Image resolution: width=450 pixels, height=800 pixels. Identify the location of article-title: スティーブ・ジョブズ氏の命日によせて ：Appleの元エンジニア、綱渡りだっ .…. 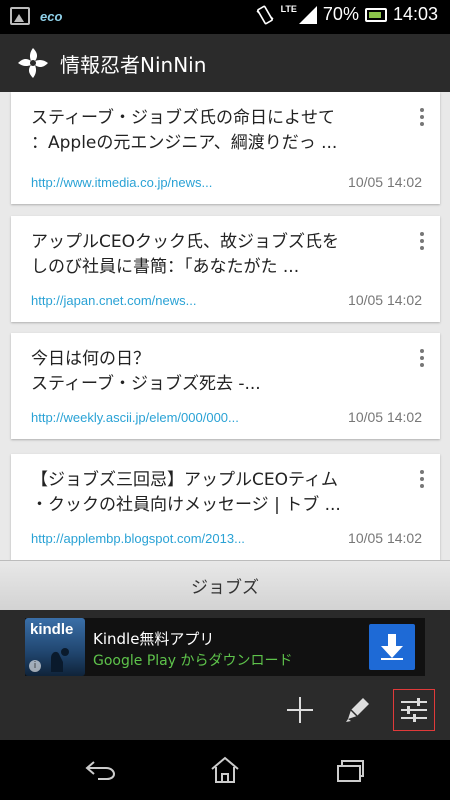
(216, 131).